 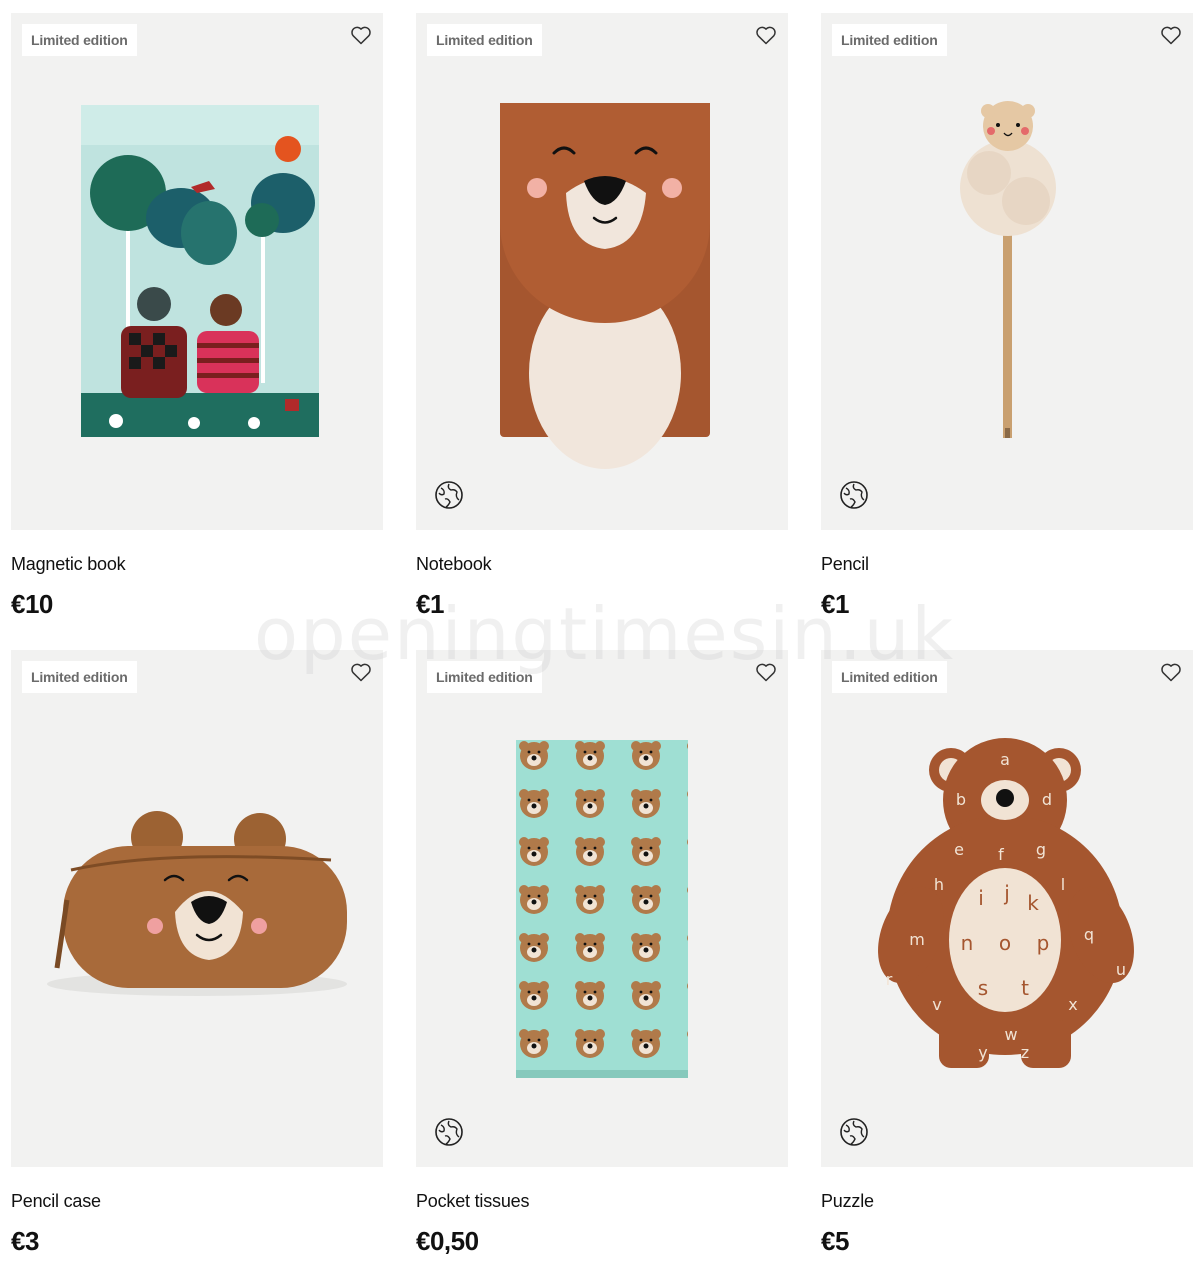 I want to click on product-name: Notebook, so click(x=454, y=564).